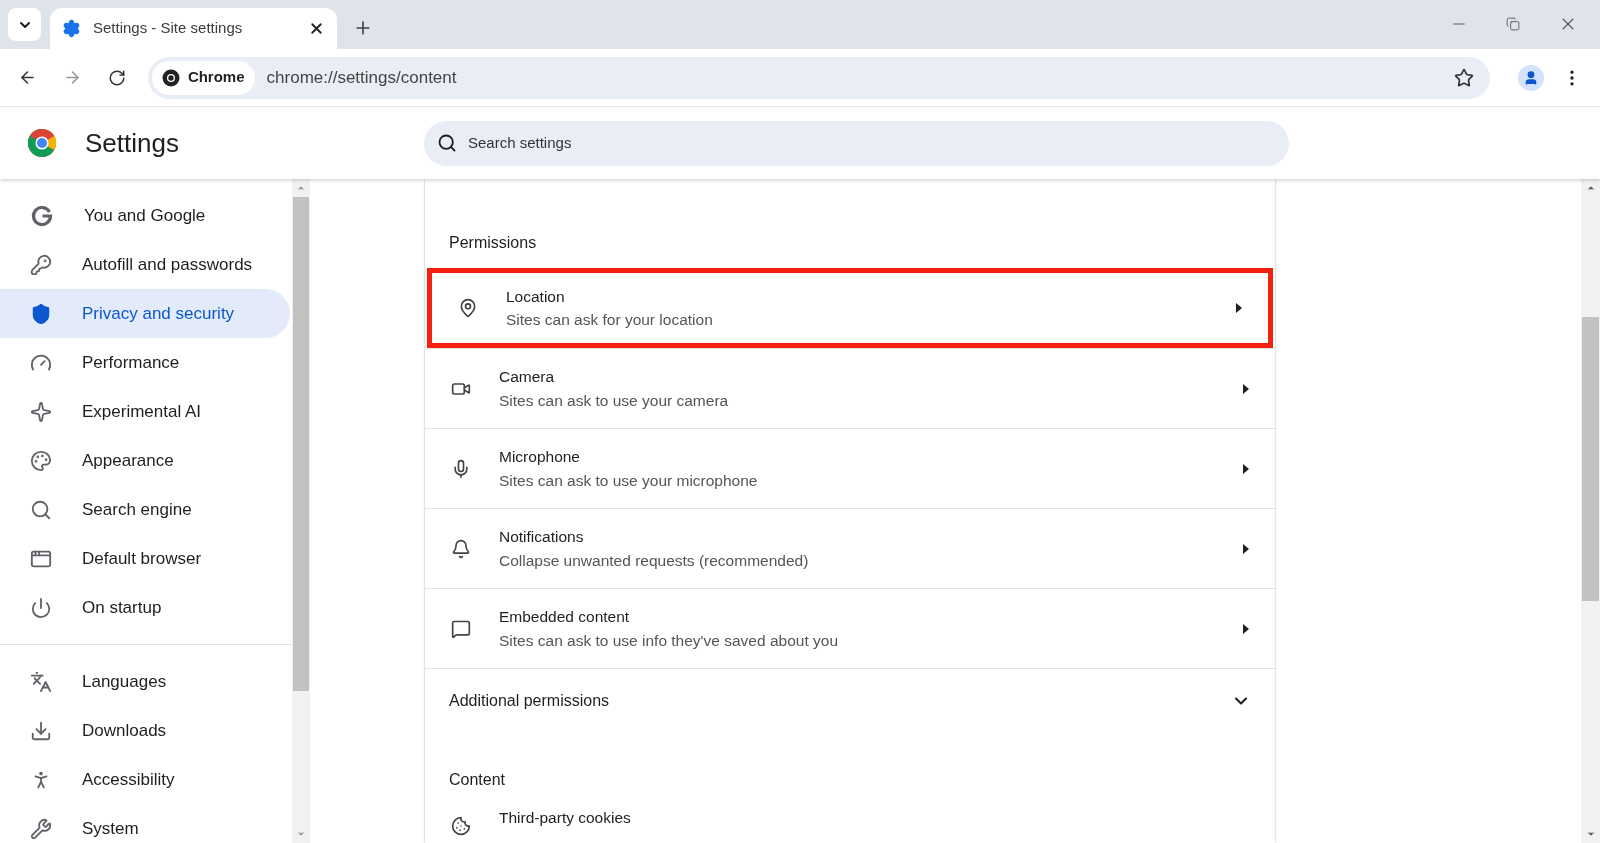 Image resolution: width=1600 pixels, height=843 pixels. What do you see at coordinates (41, 460) in the screenshot?
I see `palette-icon` at bounding box center [41, 460].